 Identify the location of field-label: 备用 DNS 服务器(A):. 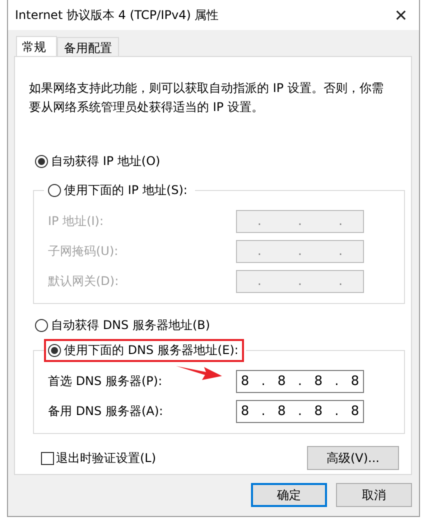
(106, 411).